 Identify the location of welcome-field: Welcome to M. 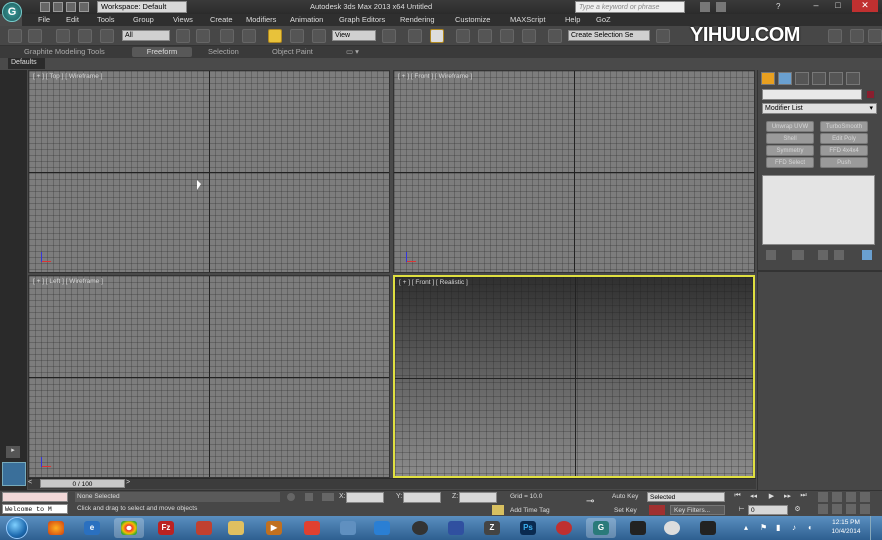
(35, 509).